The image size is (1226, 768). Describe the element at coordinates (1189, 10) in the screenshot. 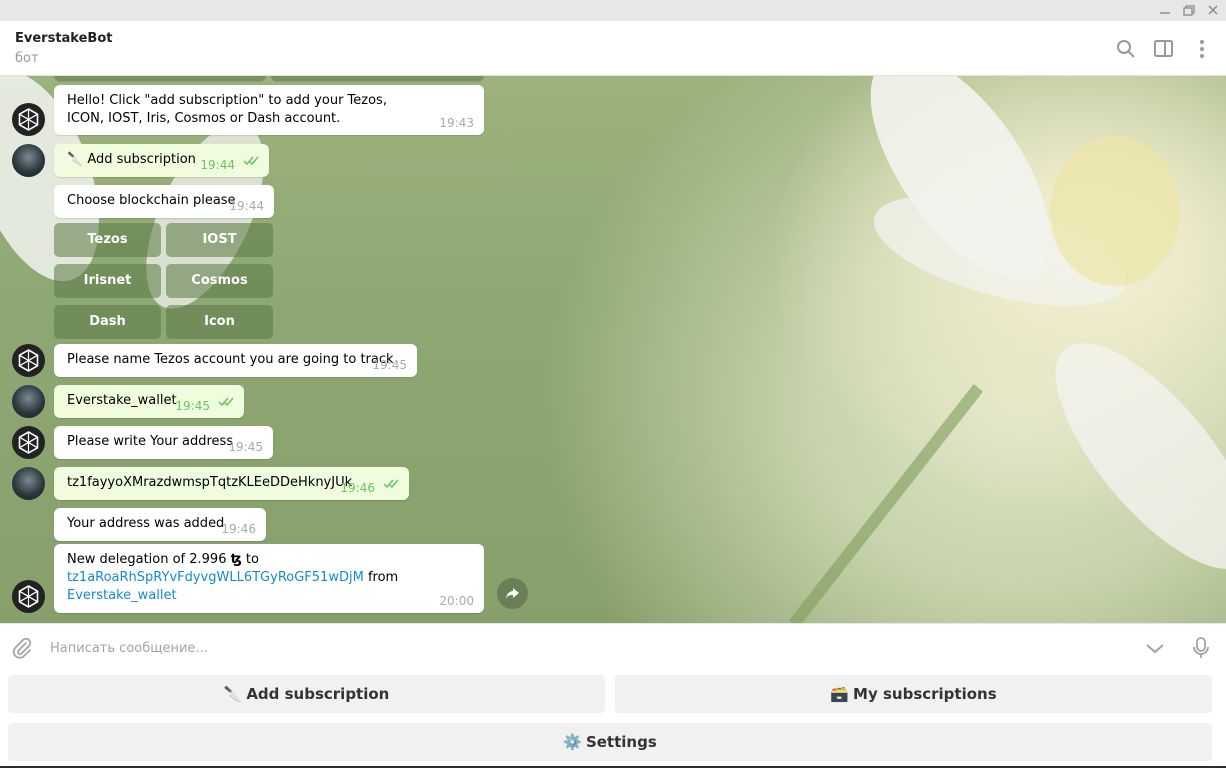

I see `restore-icon` at that location.